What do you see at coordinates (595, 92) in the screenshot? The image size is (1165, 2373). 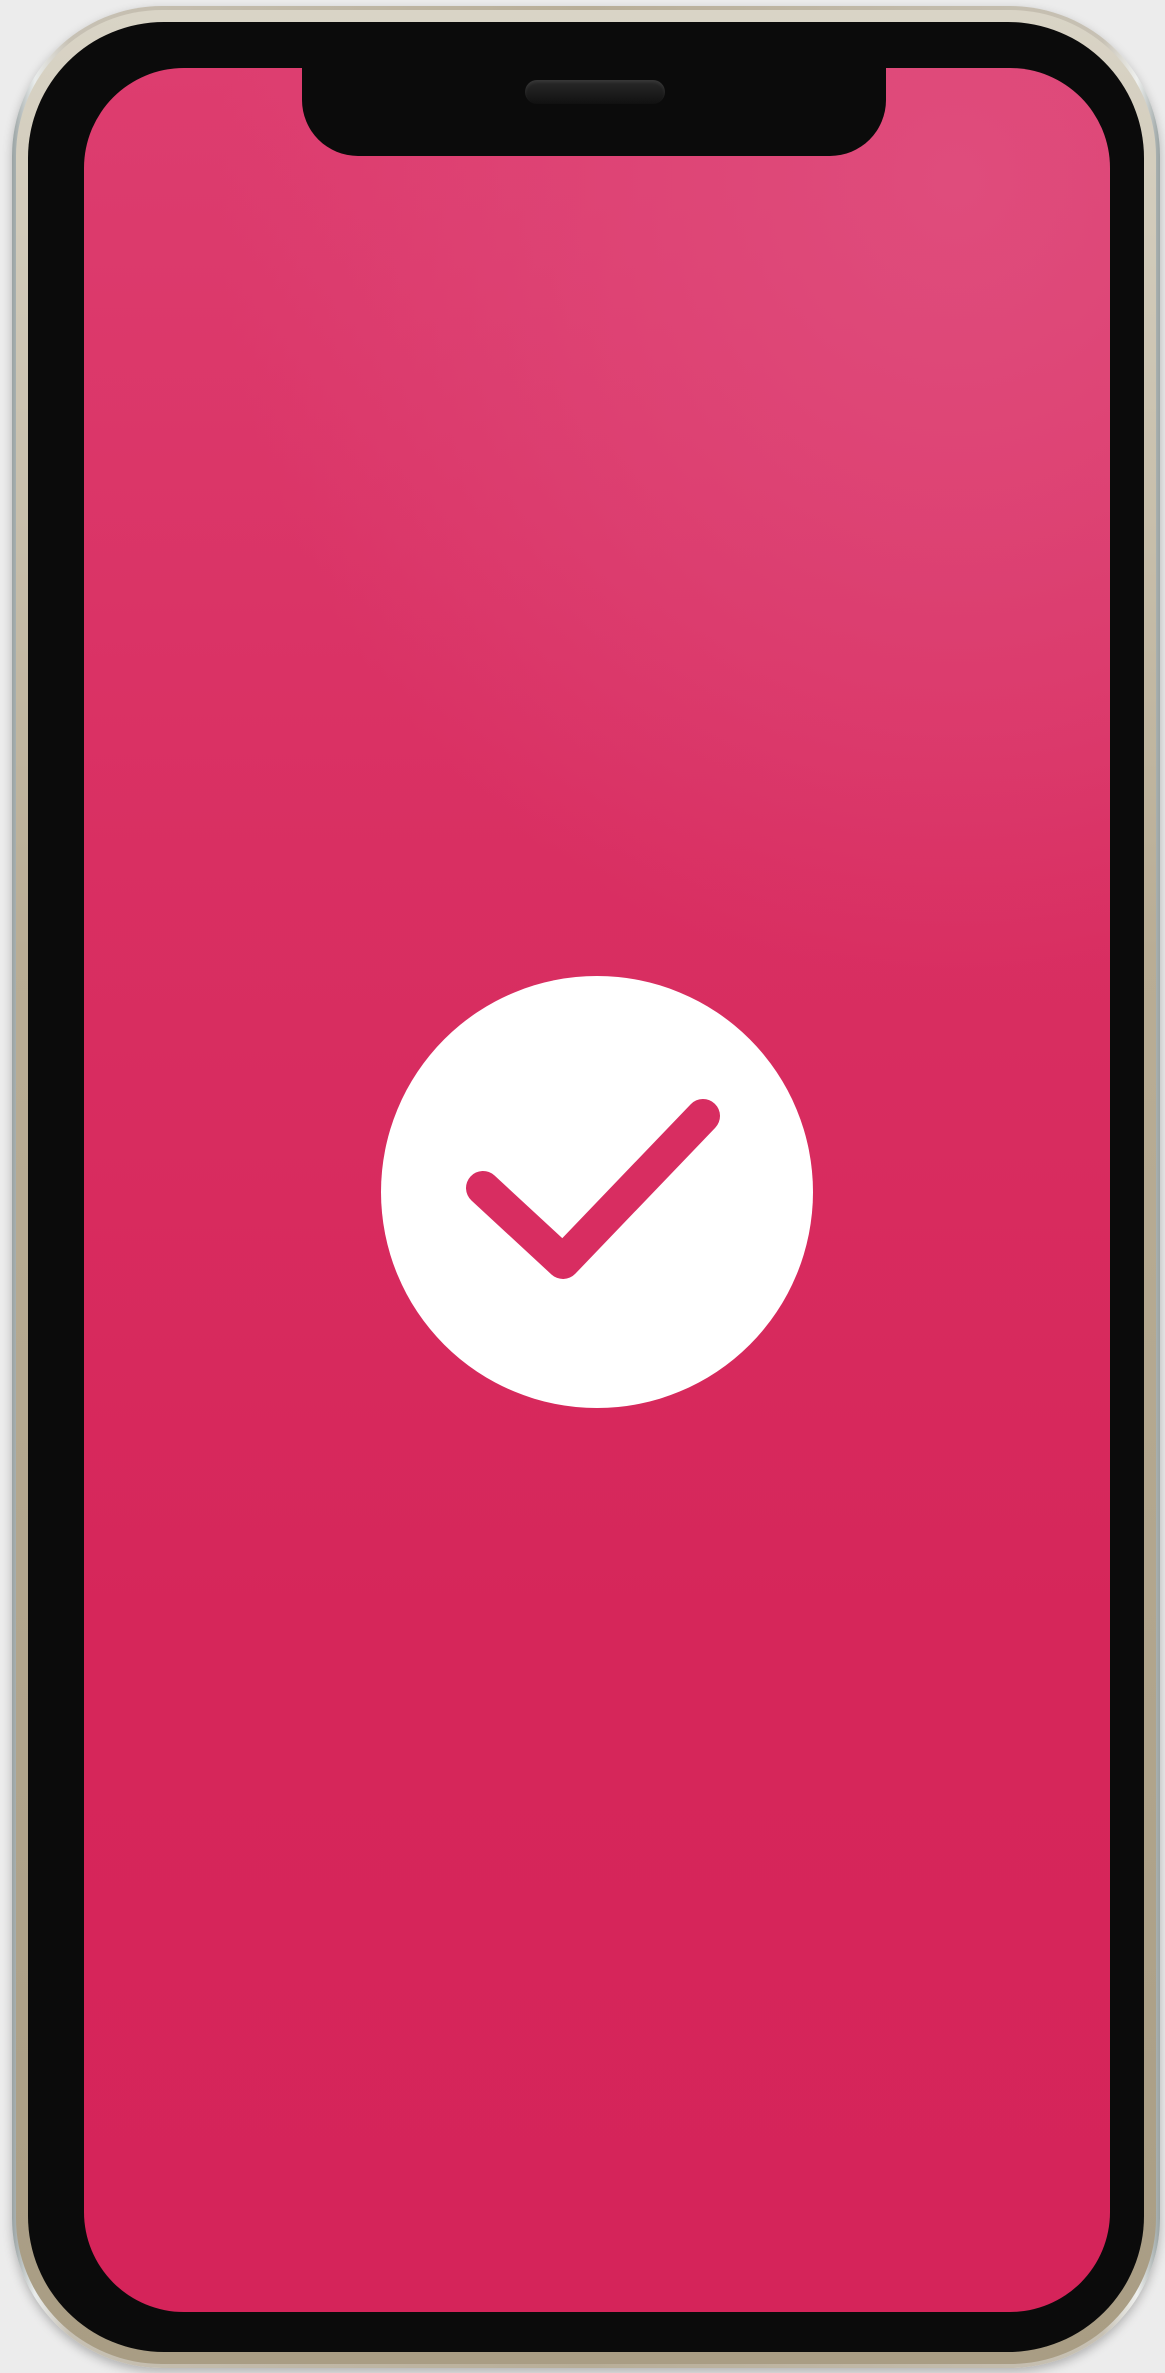 I see `earpiece-speaker` at bounding box center [595, 92].